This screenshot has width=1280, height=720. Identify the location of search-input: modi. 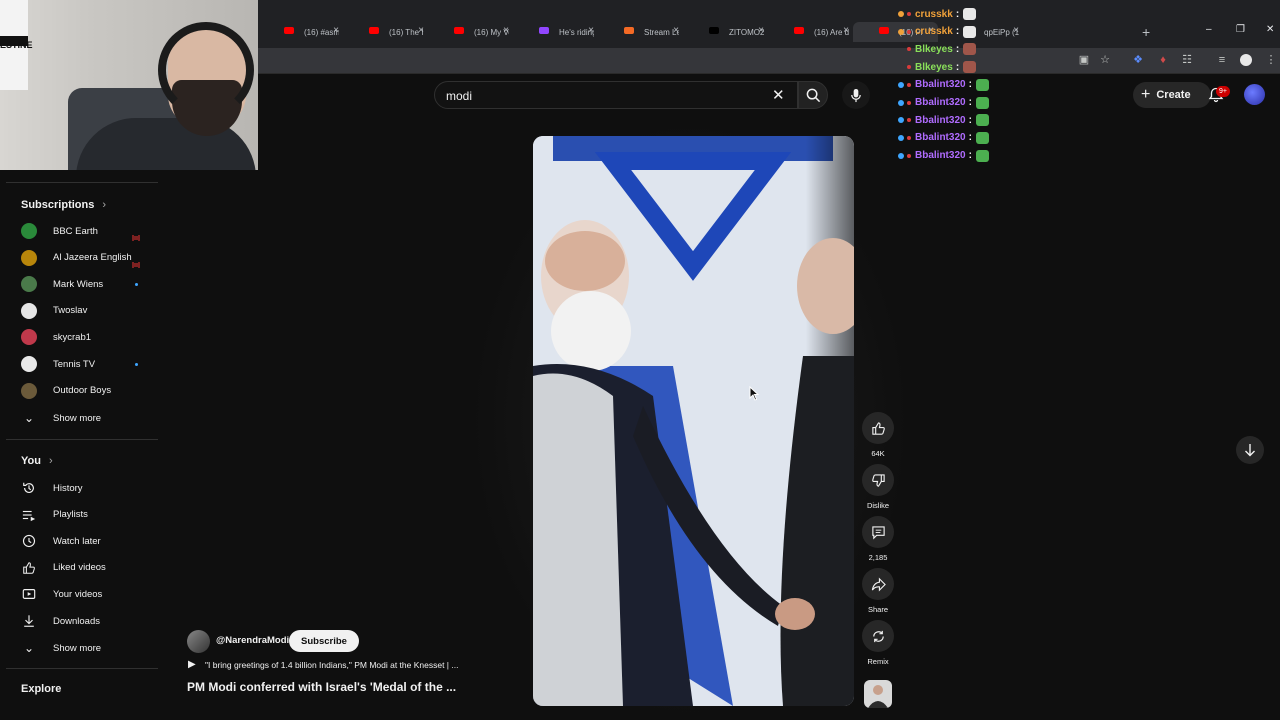
(459, 96).